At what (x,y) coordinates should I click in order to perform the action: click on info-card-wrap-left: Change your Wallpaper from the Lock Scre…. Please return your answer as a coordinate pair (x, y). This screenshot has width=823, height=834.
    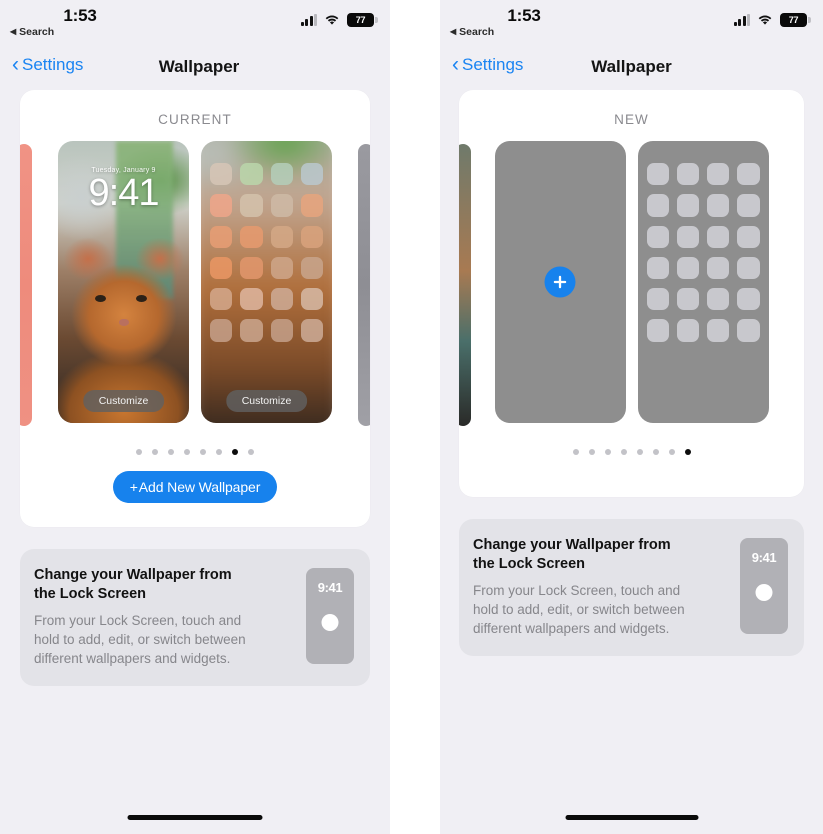
    Looking at the image, I should click on (195, 607).